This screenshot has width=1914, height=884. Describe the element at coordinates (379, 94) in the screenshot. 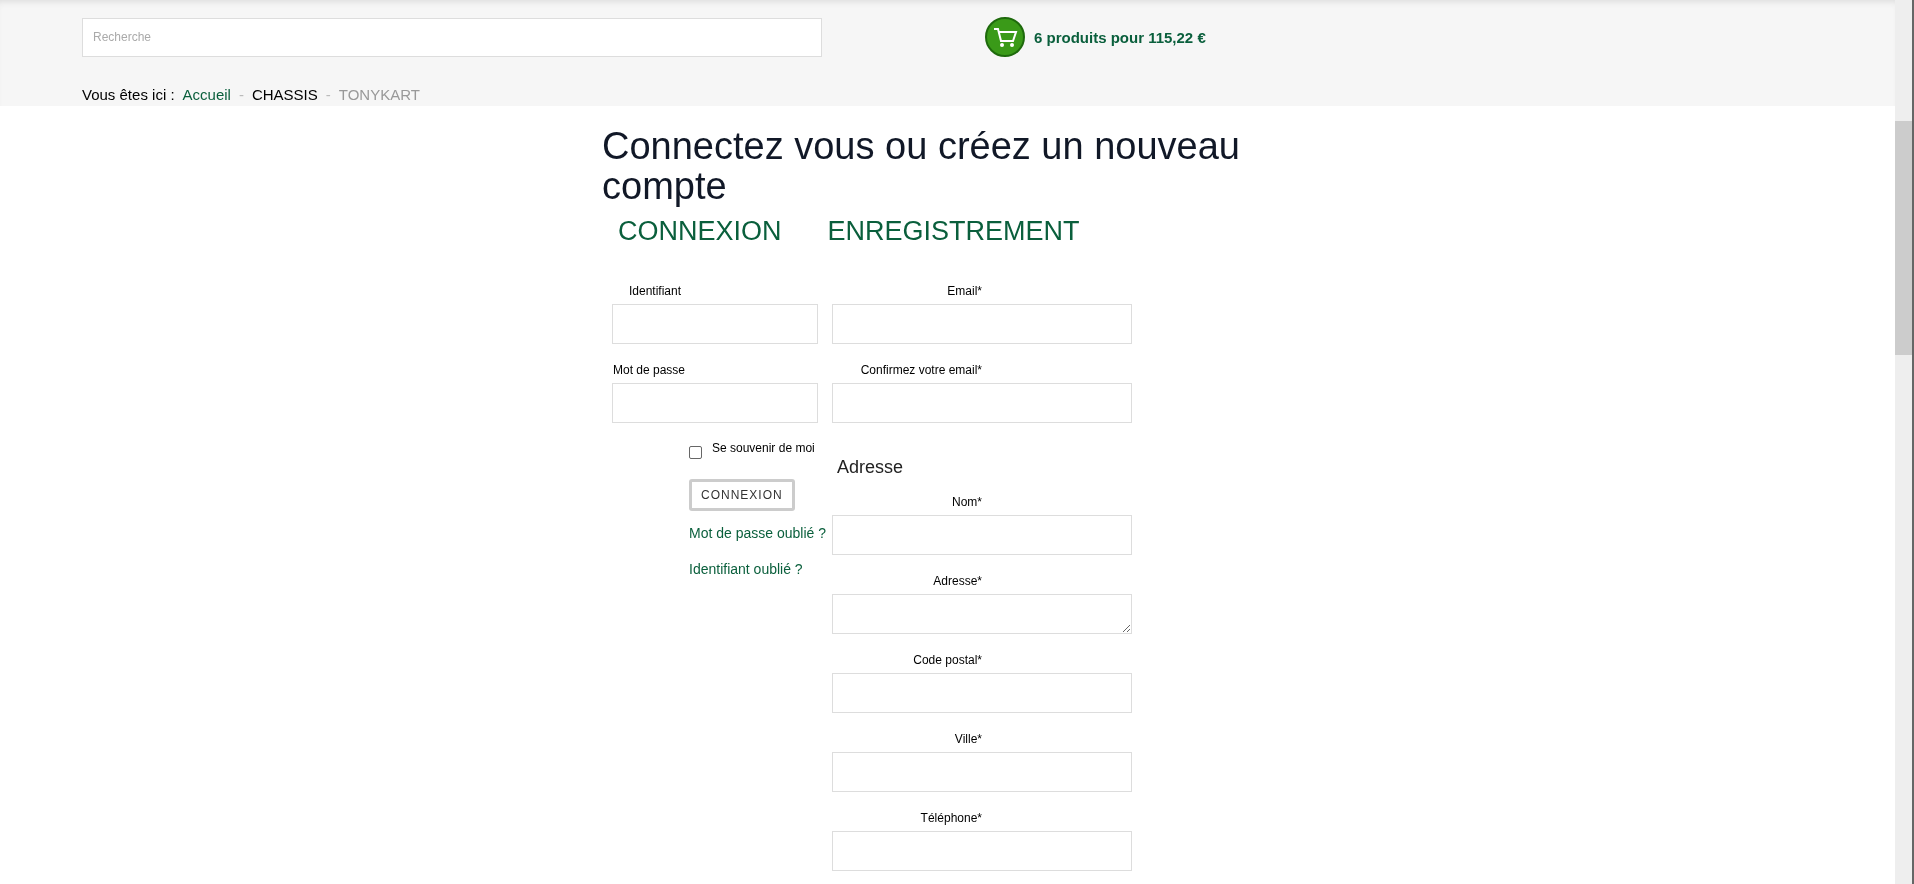

I see `breadcrumb-text: TONYKART` at that location.